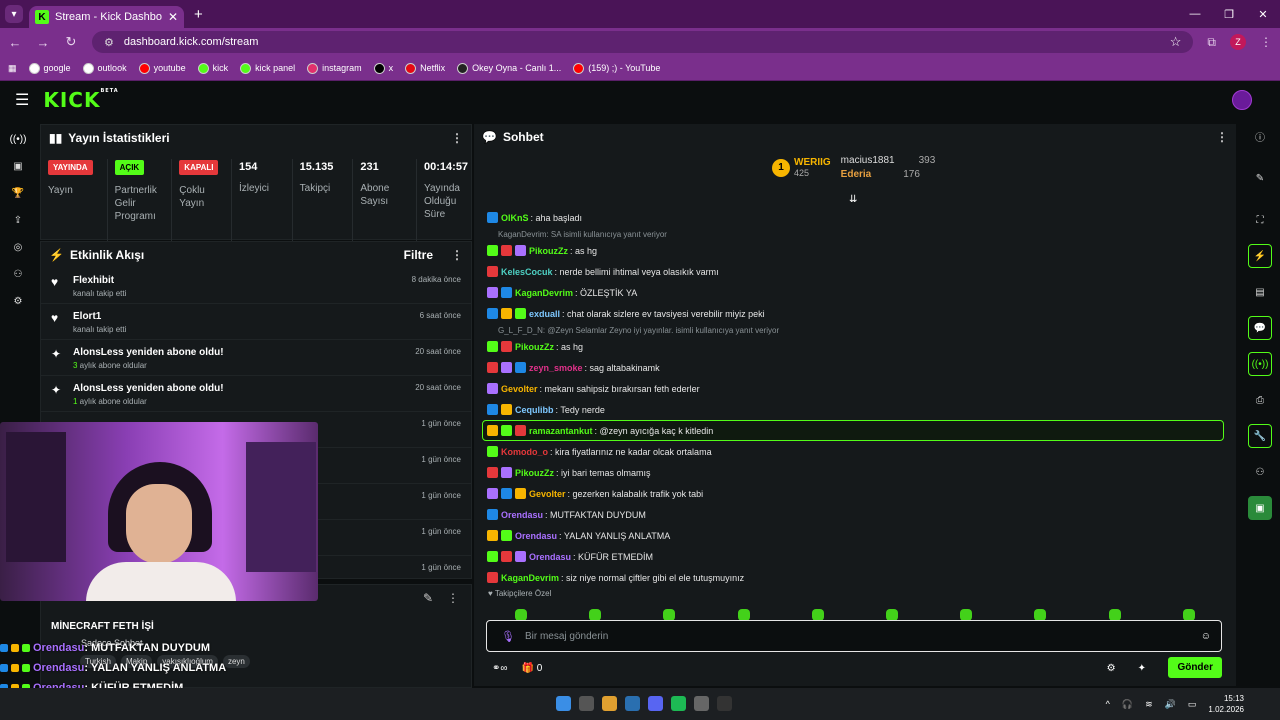  I want to click on chat-message: Cequlibb: Tedy nerde, so click(855, 409).